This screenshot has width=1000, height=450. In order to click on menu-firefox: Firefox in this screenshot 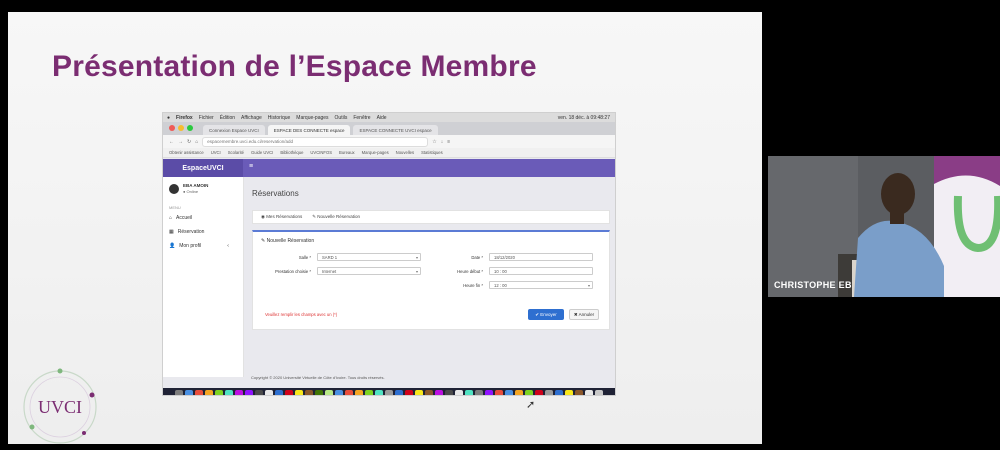, I will do `click(184, 118)`.